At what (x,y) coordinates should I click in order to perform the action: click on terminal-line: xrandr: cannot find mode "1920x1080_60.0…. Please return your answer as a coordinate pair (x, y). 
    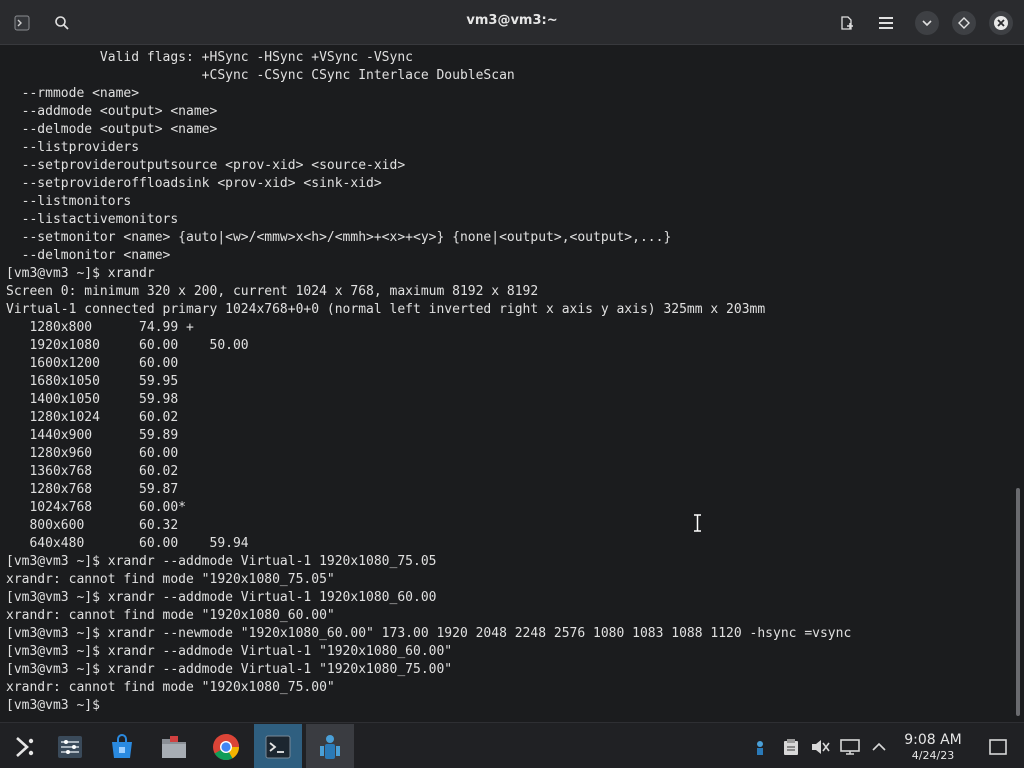
    Looking at the image, I should click on (170, 615).